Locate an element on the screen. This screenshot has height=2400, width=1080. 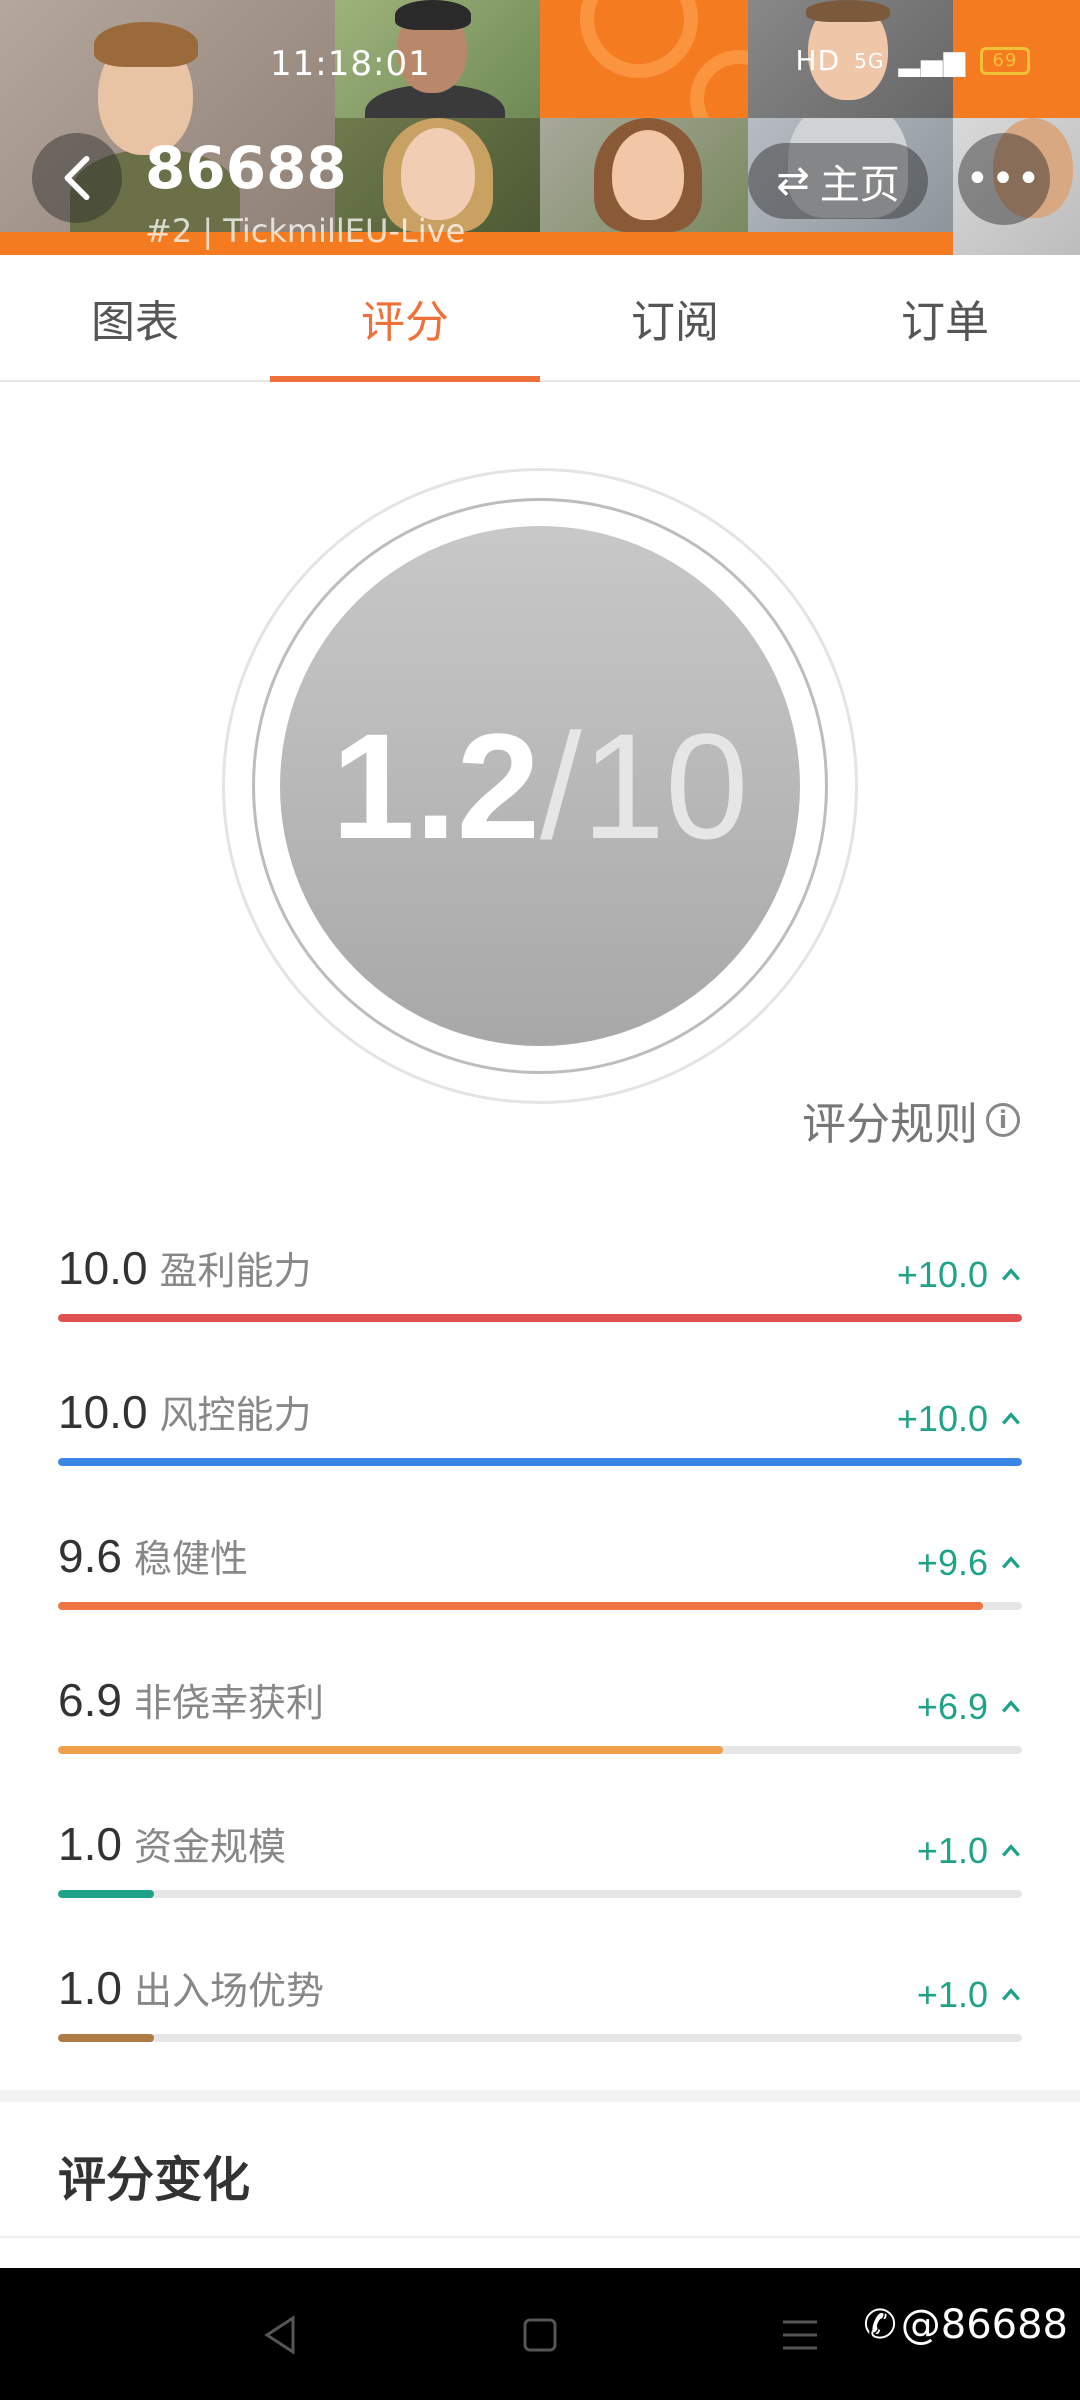
score-rules-label: 评分规则 is located at coordinates (890, 1124).